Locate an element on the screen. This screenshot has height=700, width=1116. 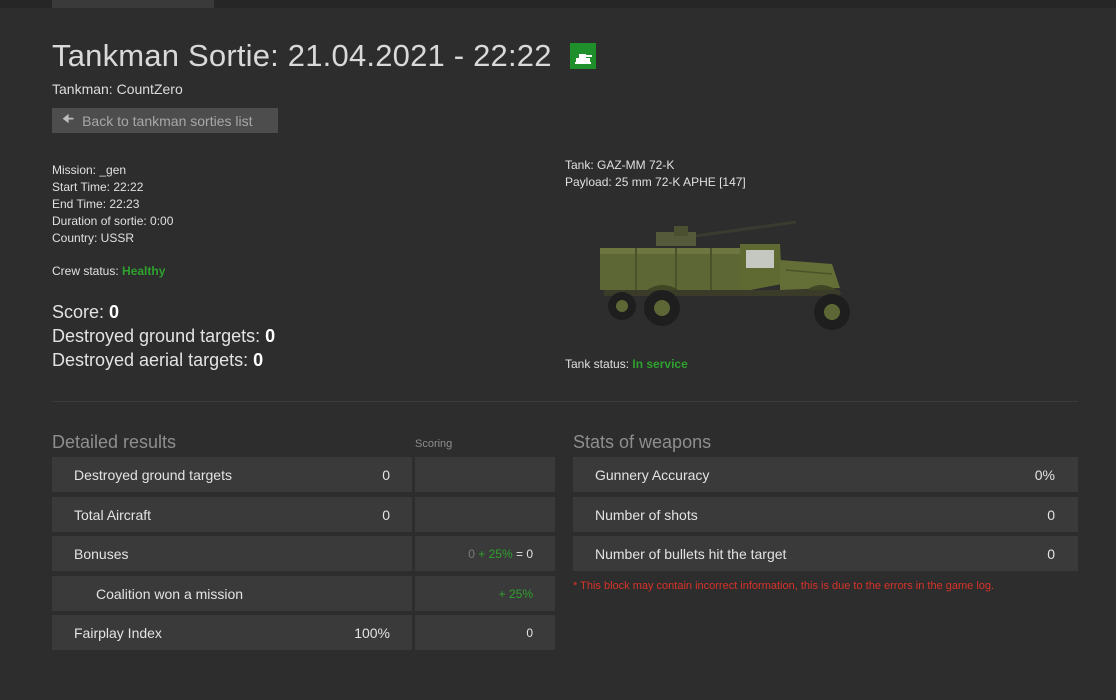
mission-name: Mission: _gen is located at coordinates (89, 170).